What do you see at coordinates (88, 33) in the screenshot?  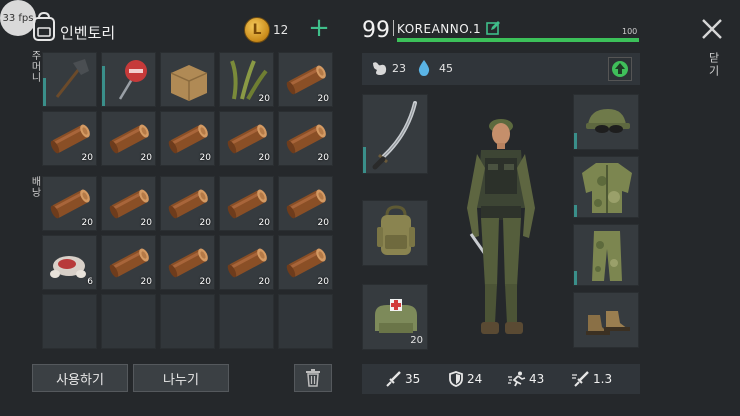 I see `inventory-title: 인벤토리` at bounding box center [88, 33].